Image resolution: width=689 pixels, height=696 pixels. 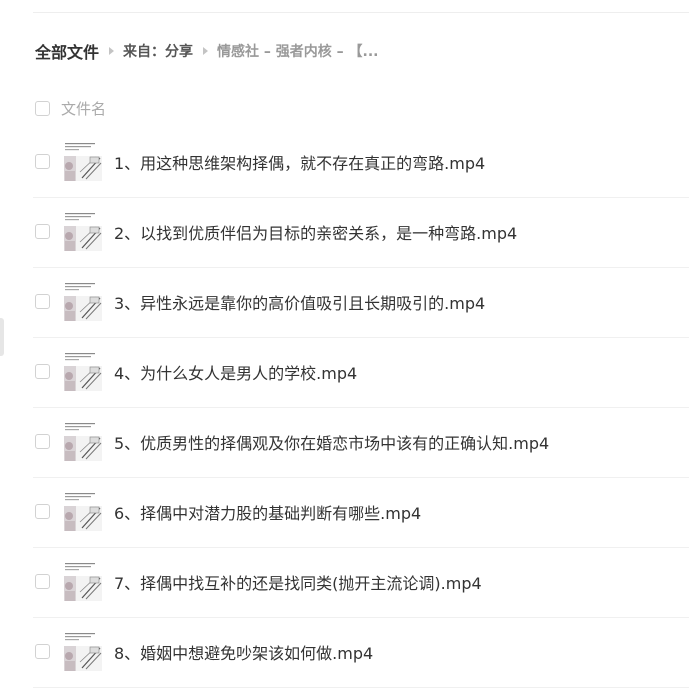 I want to click on file-row: 8、婚姻中想避免吵架该如何做.mp4, so click(x=361, y=653).